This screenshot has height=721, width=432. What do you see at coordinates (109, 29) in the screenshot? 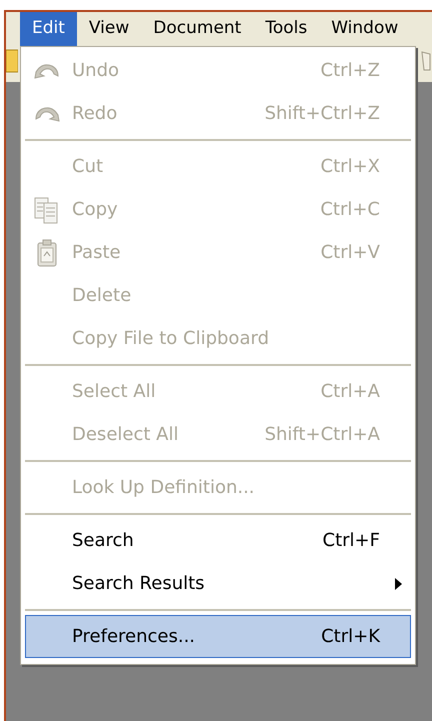
I see `menu-bar-item: View` at bounding box center [109, 29].